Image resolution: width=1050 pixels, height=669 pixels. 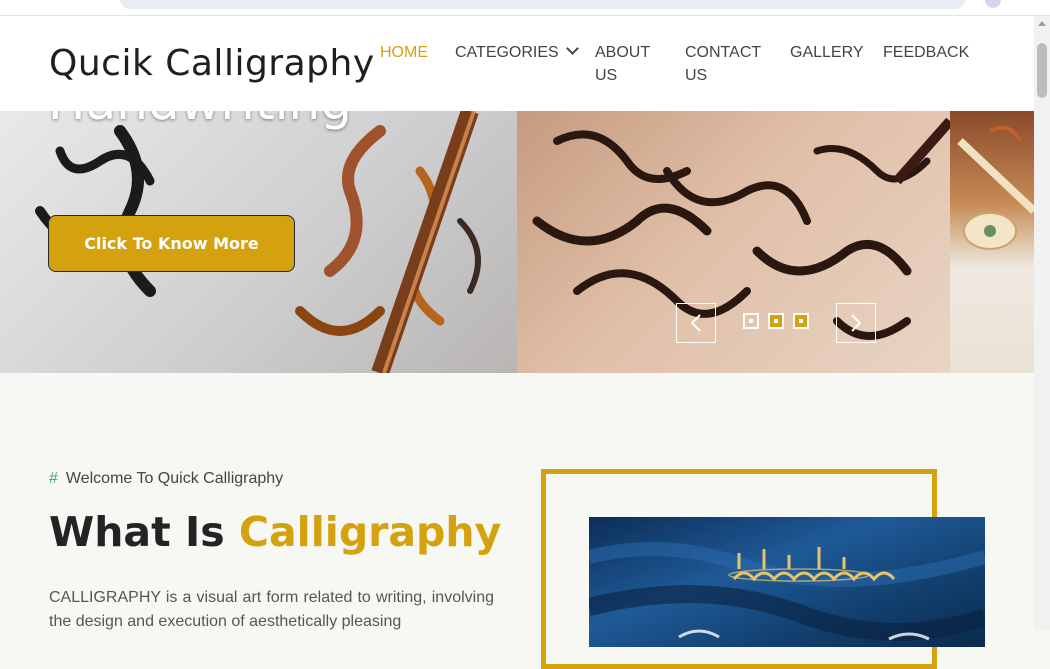 I want to click on nav-home: HOME, so click(x=404, y=52).